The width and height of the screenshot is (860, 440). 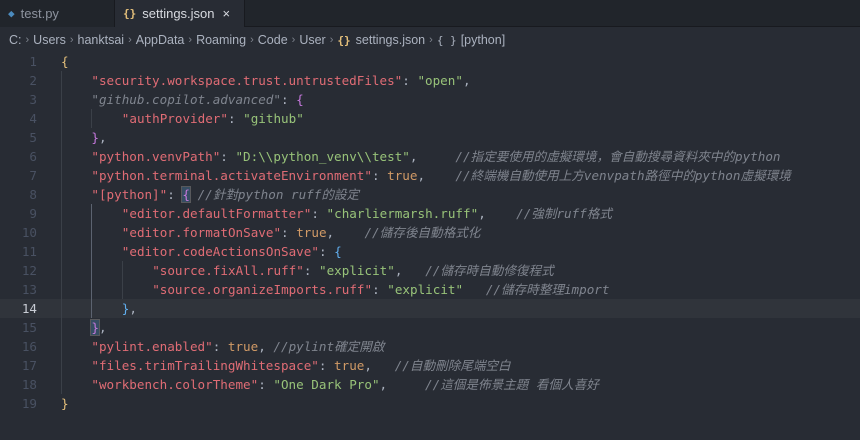 I want to click on code-token: //儲存時整理import, so click(x=547, y=289).